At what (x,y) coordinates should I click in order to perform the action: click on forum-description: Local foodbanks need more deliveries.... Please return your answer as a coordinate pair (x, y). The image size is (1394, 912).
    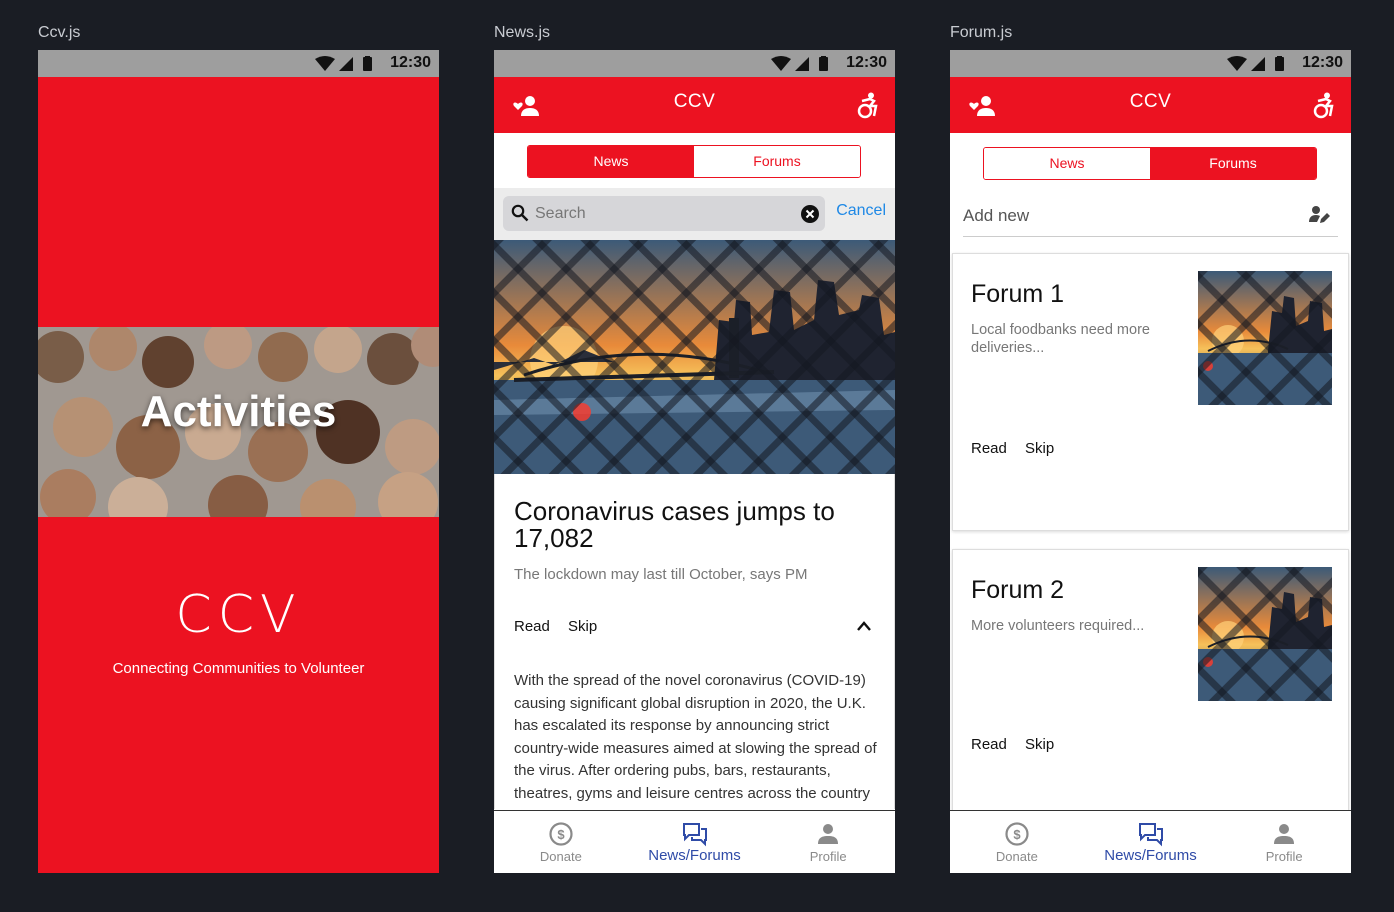
    Looking at the image, I should click on (1060, 339).